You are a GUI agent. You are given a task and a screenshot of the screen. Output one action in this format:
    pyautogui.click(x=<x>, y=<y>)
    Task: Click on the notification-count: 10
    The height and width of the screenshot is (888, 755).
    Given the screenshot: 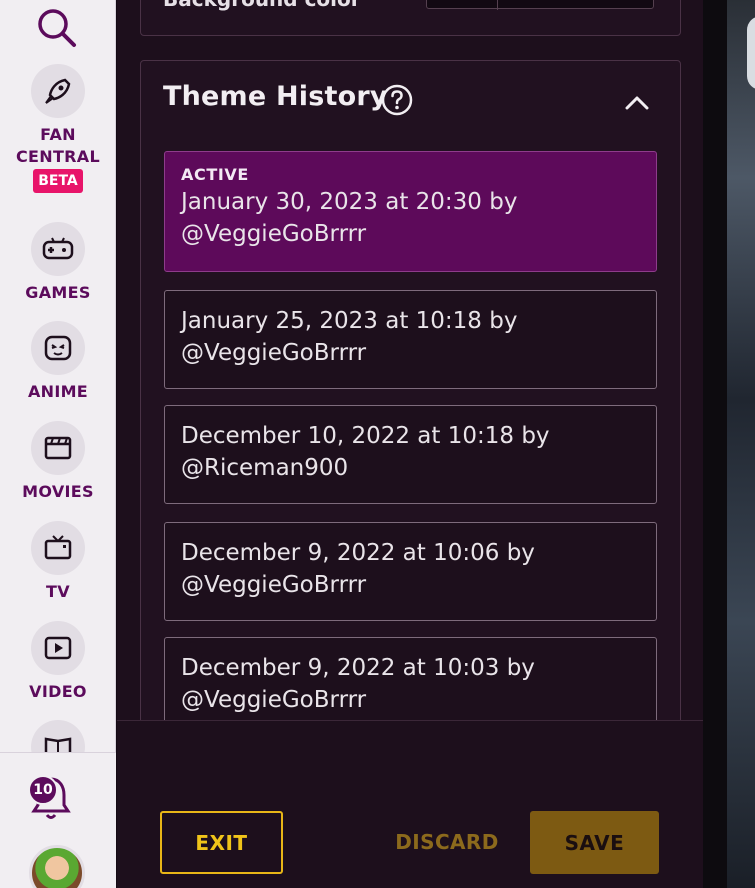 What is the action you would take?
    pyautogui.click(x=43, y=790)
    